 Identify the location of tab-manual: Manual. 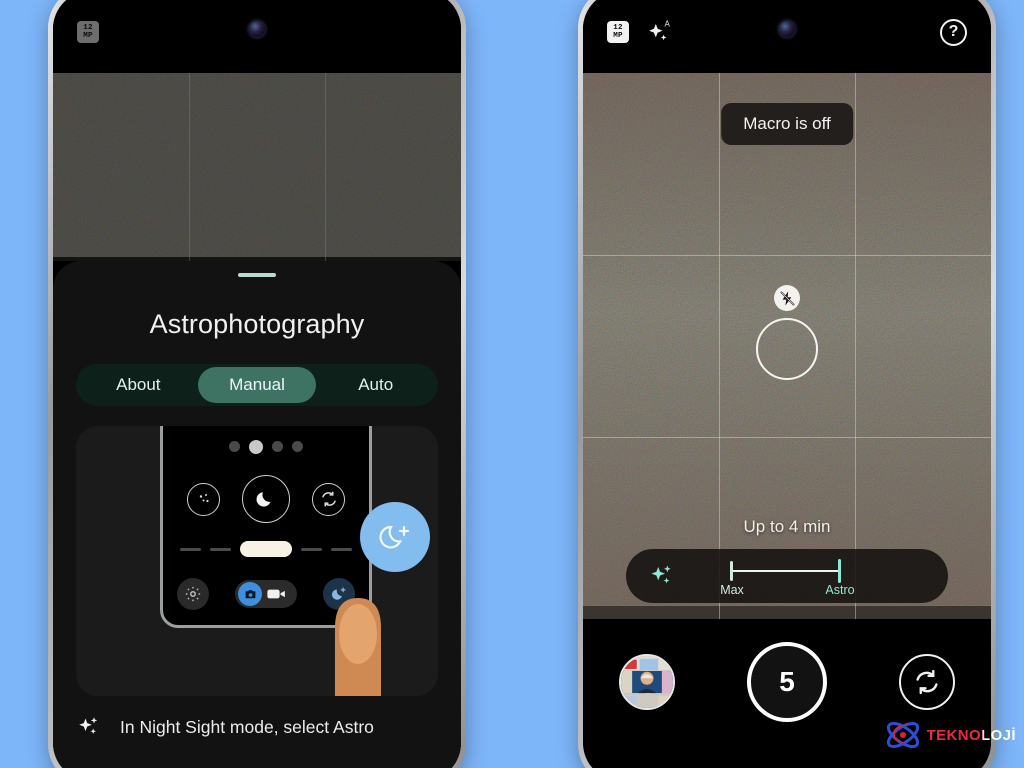
(257, 385).